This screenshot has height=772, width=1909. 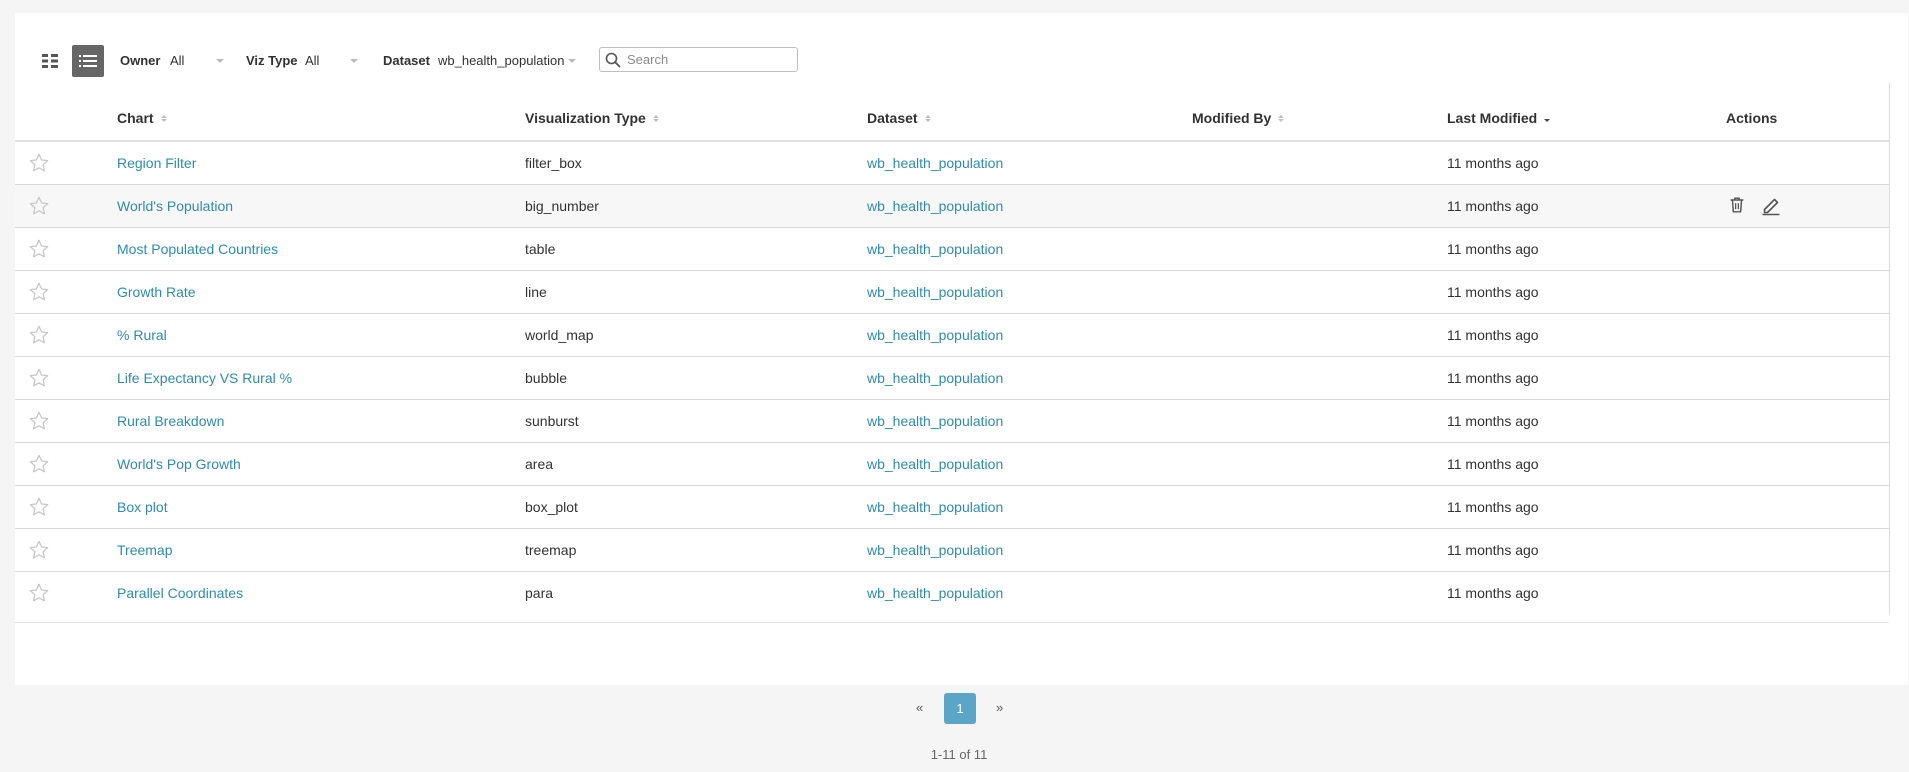 I want to click on column-header-actions: Actions, so click(x=1751, y=118).